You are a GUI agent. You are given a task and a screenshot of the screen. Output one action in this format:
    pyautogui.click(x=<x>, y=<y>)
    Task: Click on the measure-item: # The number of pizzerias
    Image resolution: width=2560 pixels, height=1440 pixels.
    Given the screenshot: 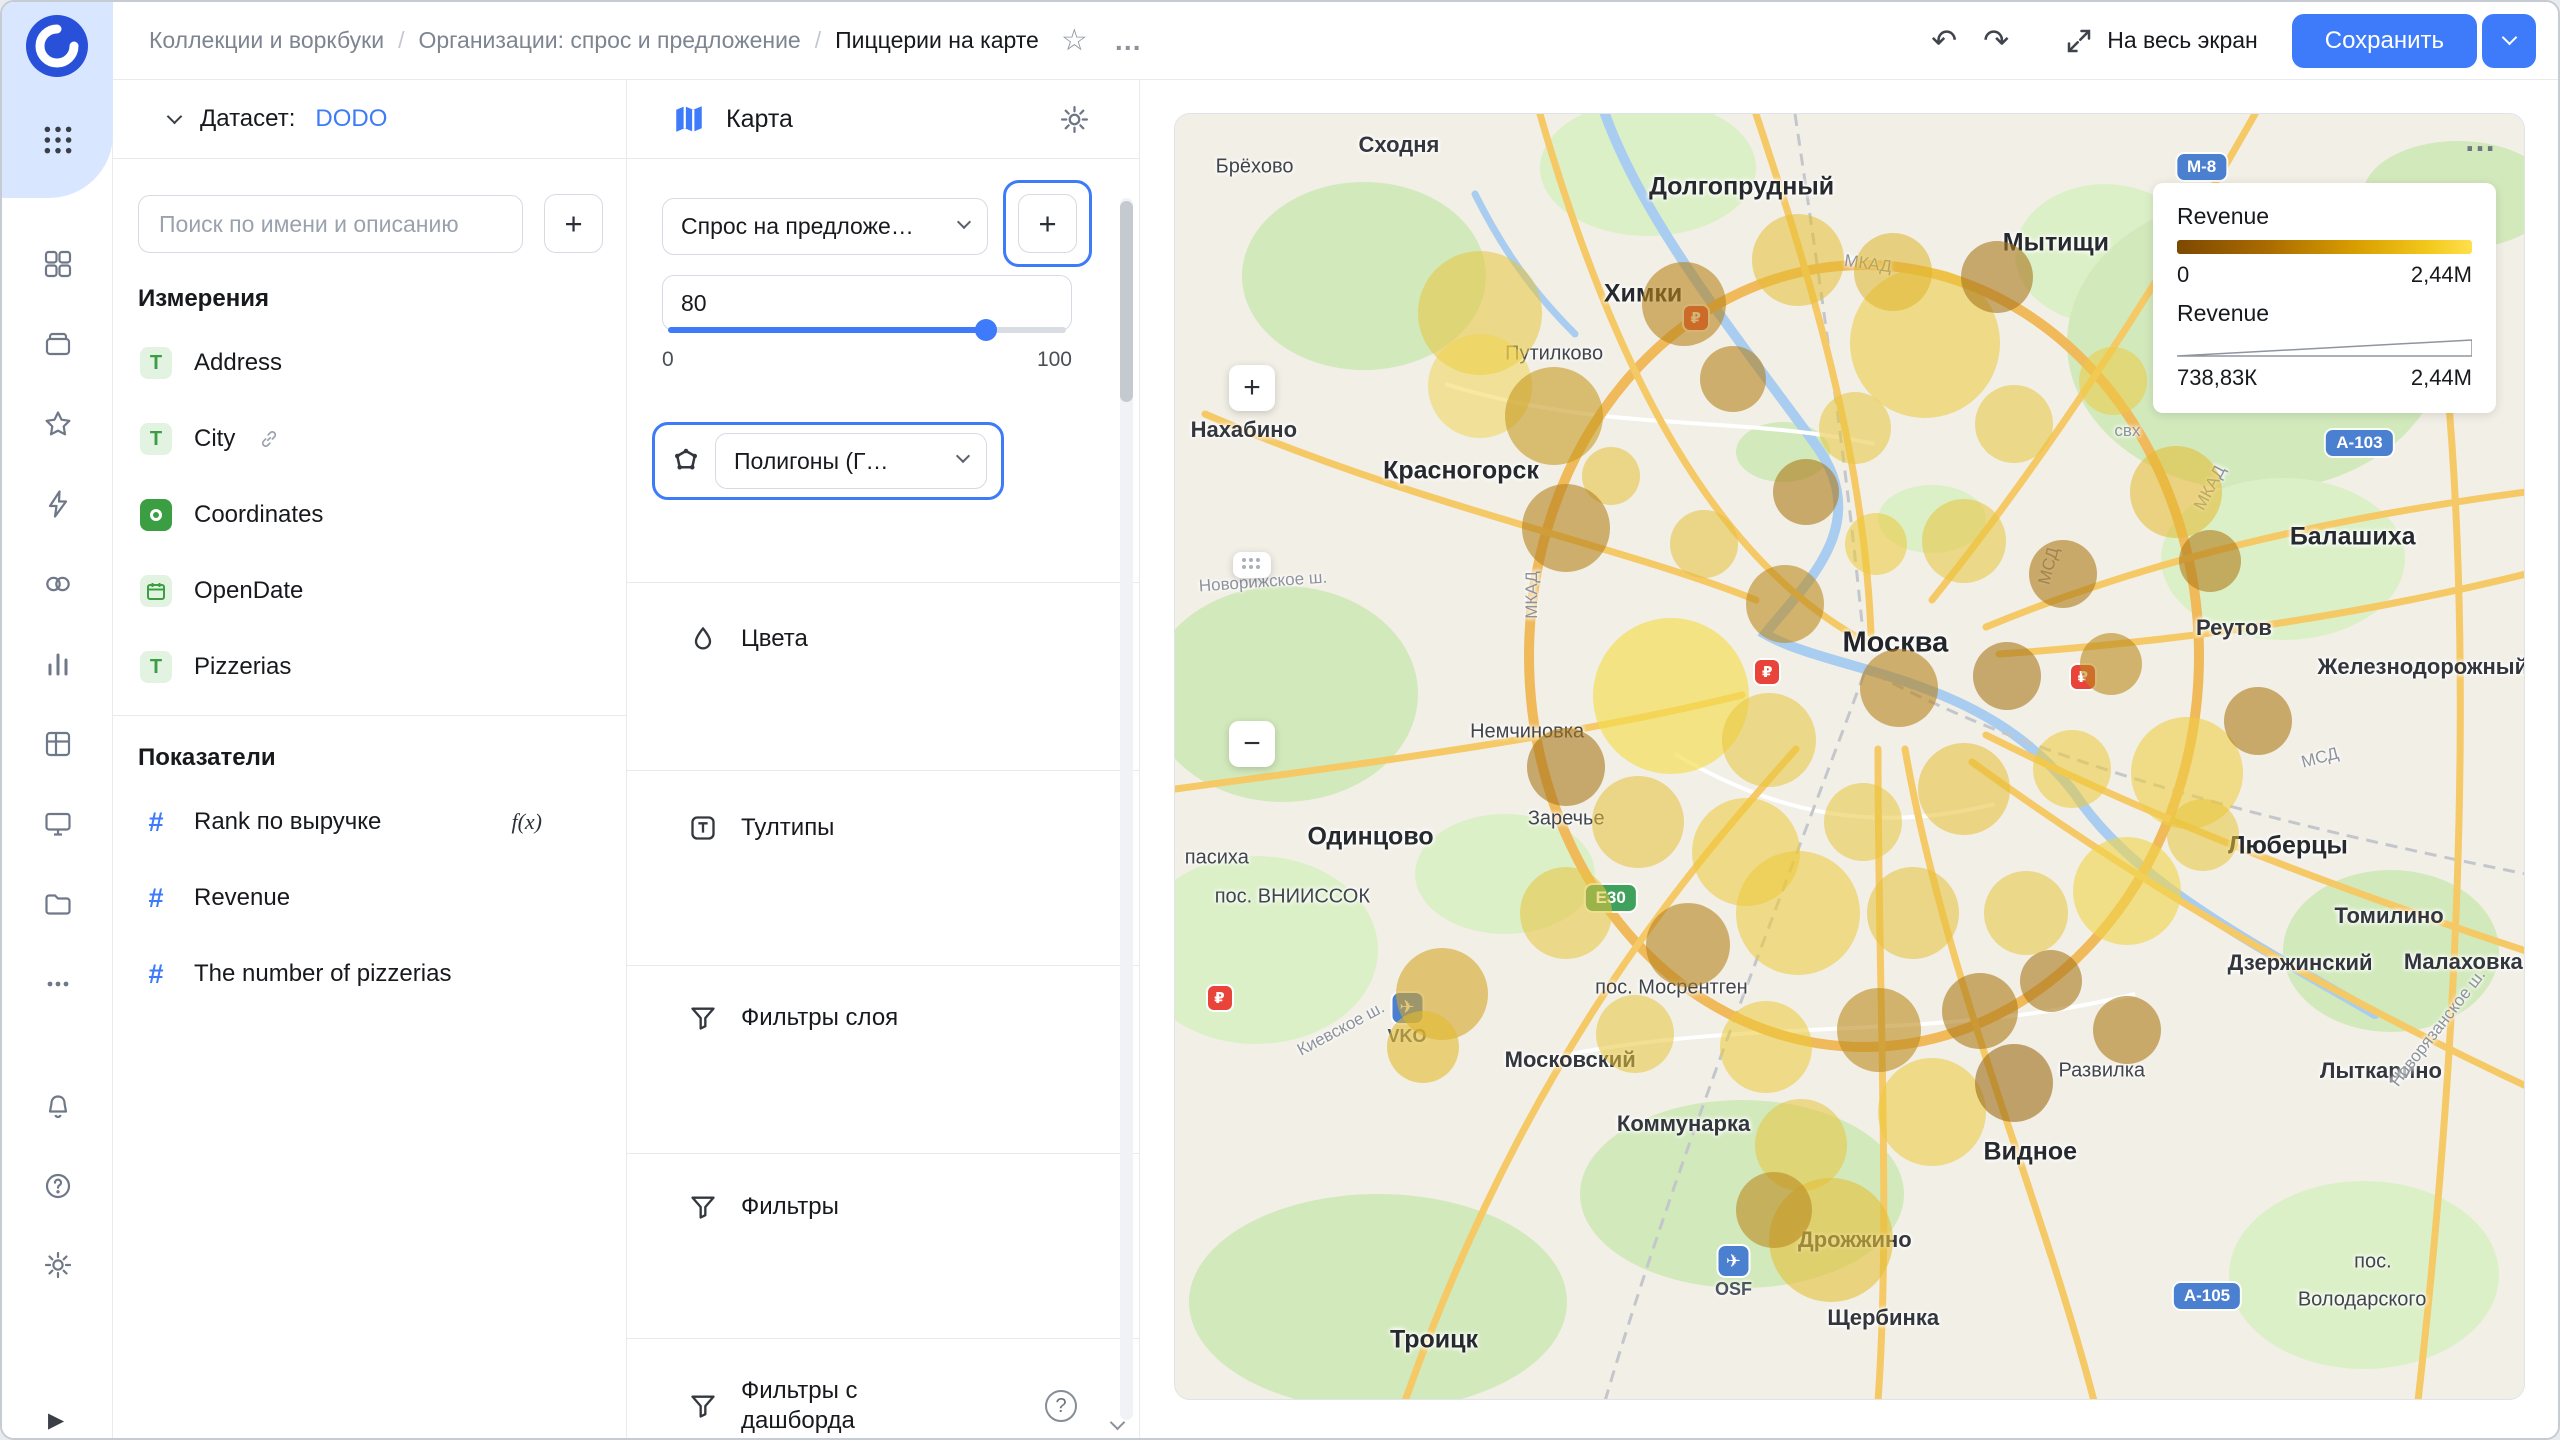 What is the action you would take?
    pyautogui.click(x=369, y=974)
    